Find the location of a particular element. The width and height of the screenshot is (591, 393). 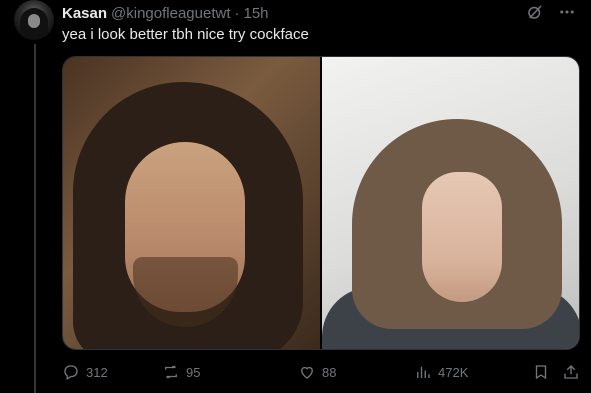

action-bar: 312 95 88 472K is located at coordinates (322, 372).